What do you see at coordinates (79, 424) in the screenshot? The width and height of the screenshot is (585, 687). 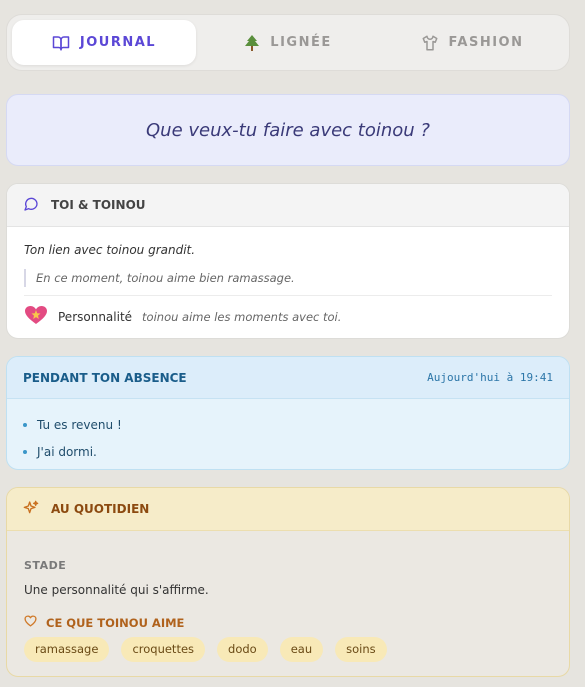 I see `list-item-text: Tu es revenu !` at bounding box center [79, 424].